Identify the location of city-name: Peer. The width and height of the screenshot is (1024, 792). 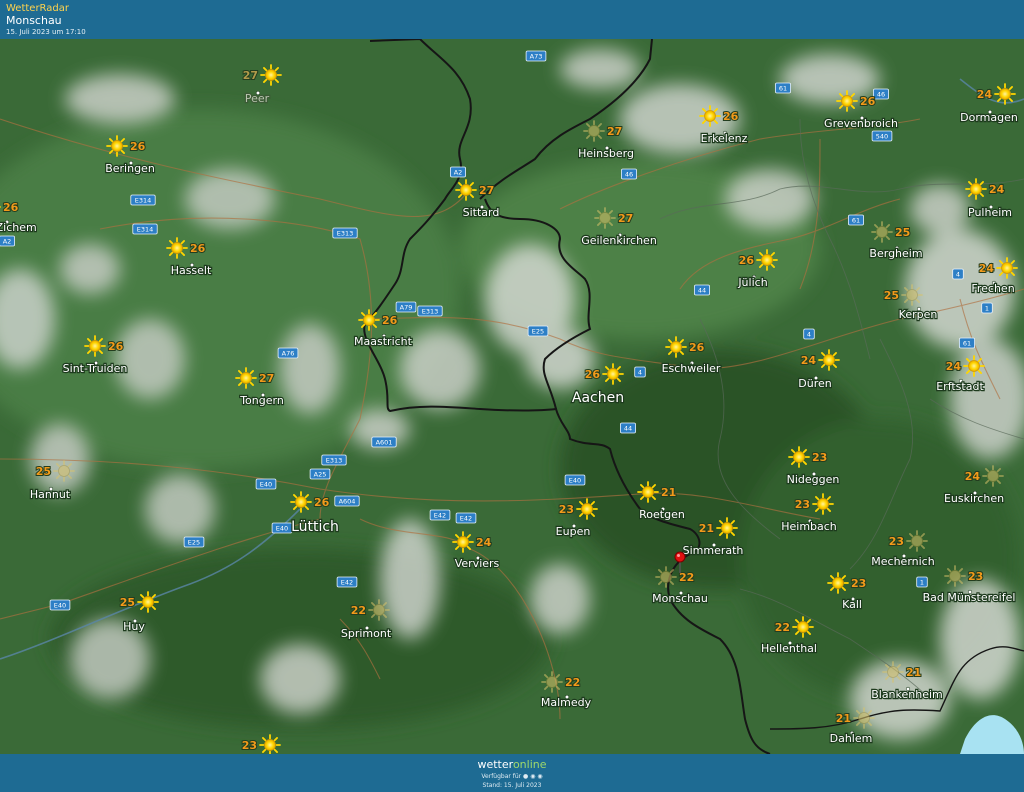
(257, 98).